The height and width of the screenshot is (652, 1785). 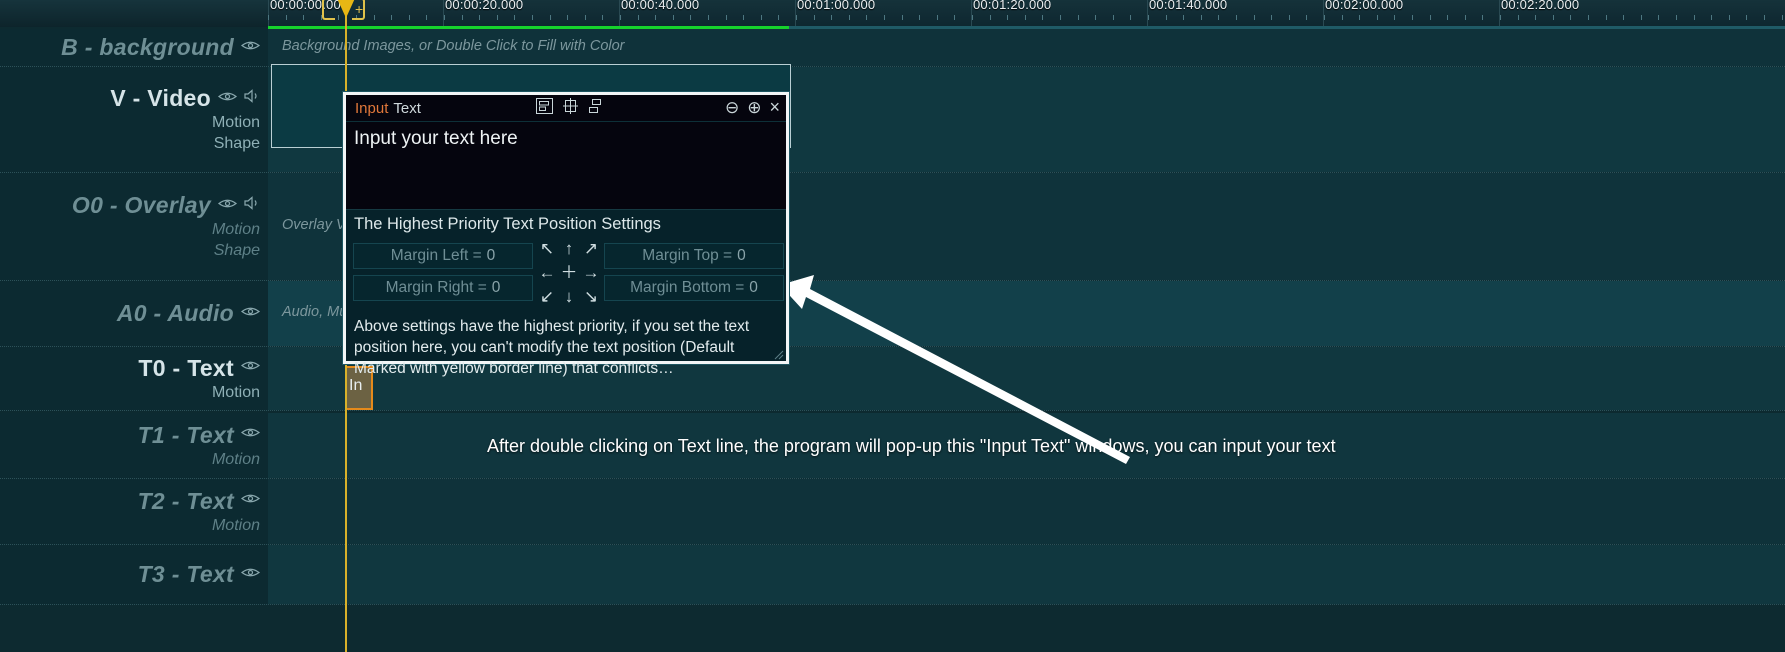 I want to click on resize-grip-icon, so click(x=779, y=355).